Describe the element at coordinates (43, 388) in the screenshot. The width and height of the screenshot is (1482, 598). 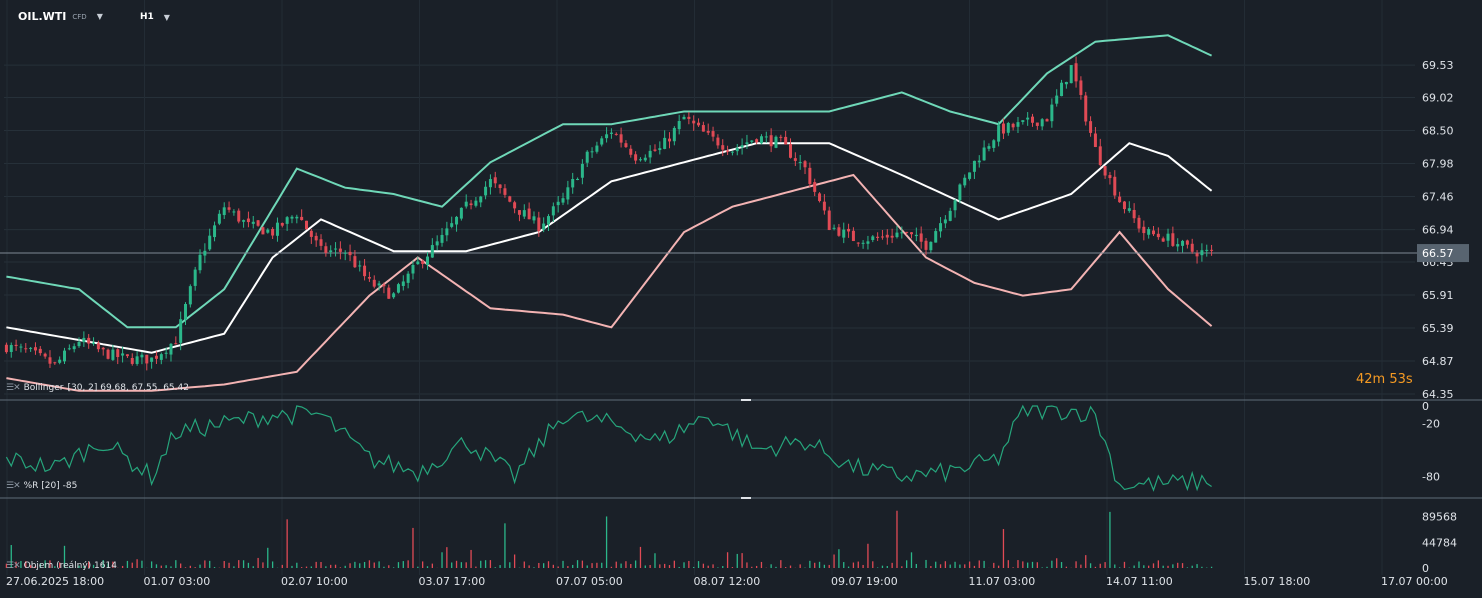
I see `bollinger-label: Bollinger` at that location.